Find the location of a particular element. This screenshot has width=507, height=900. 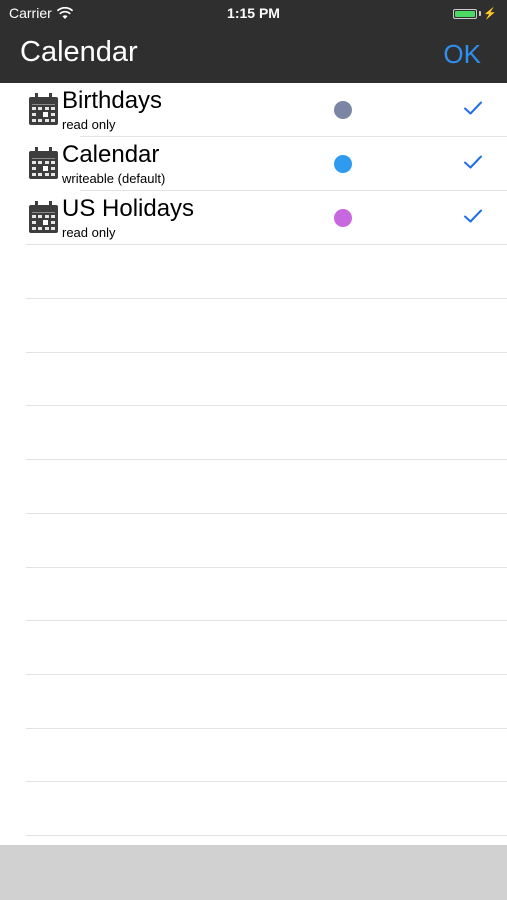

battery-indicator: ⚡ is located at coordinates (475, 13).